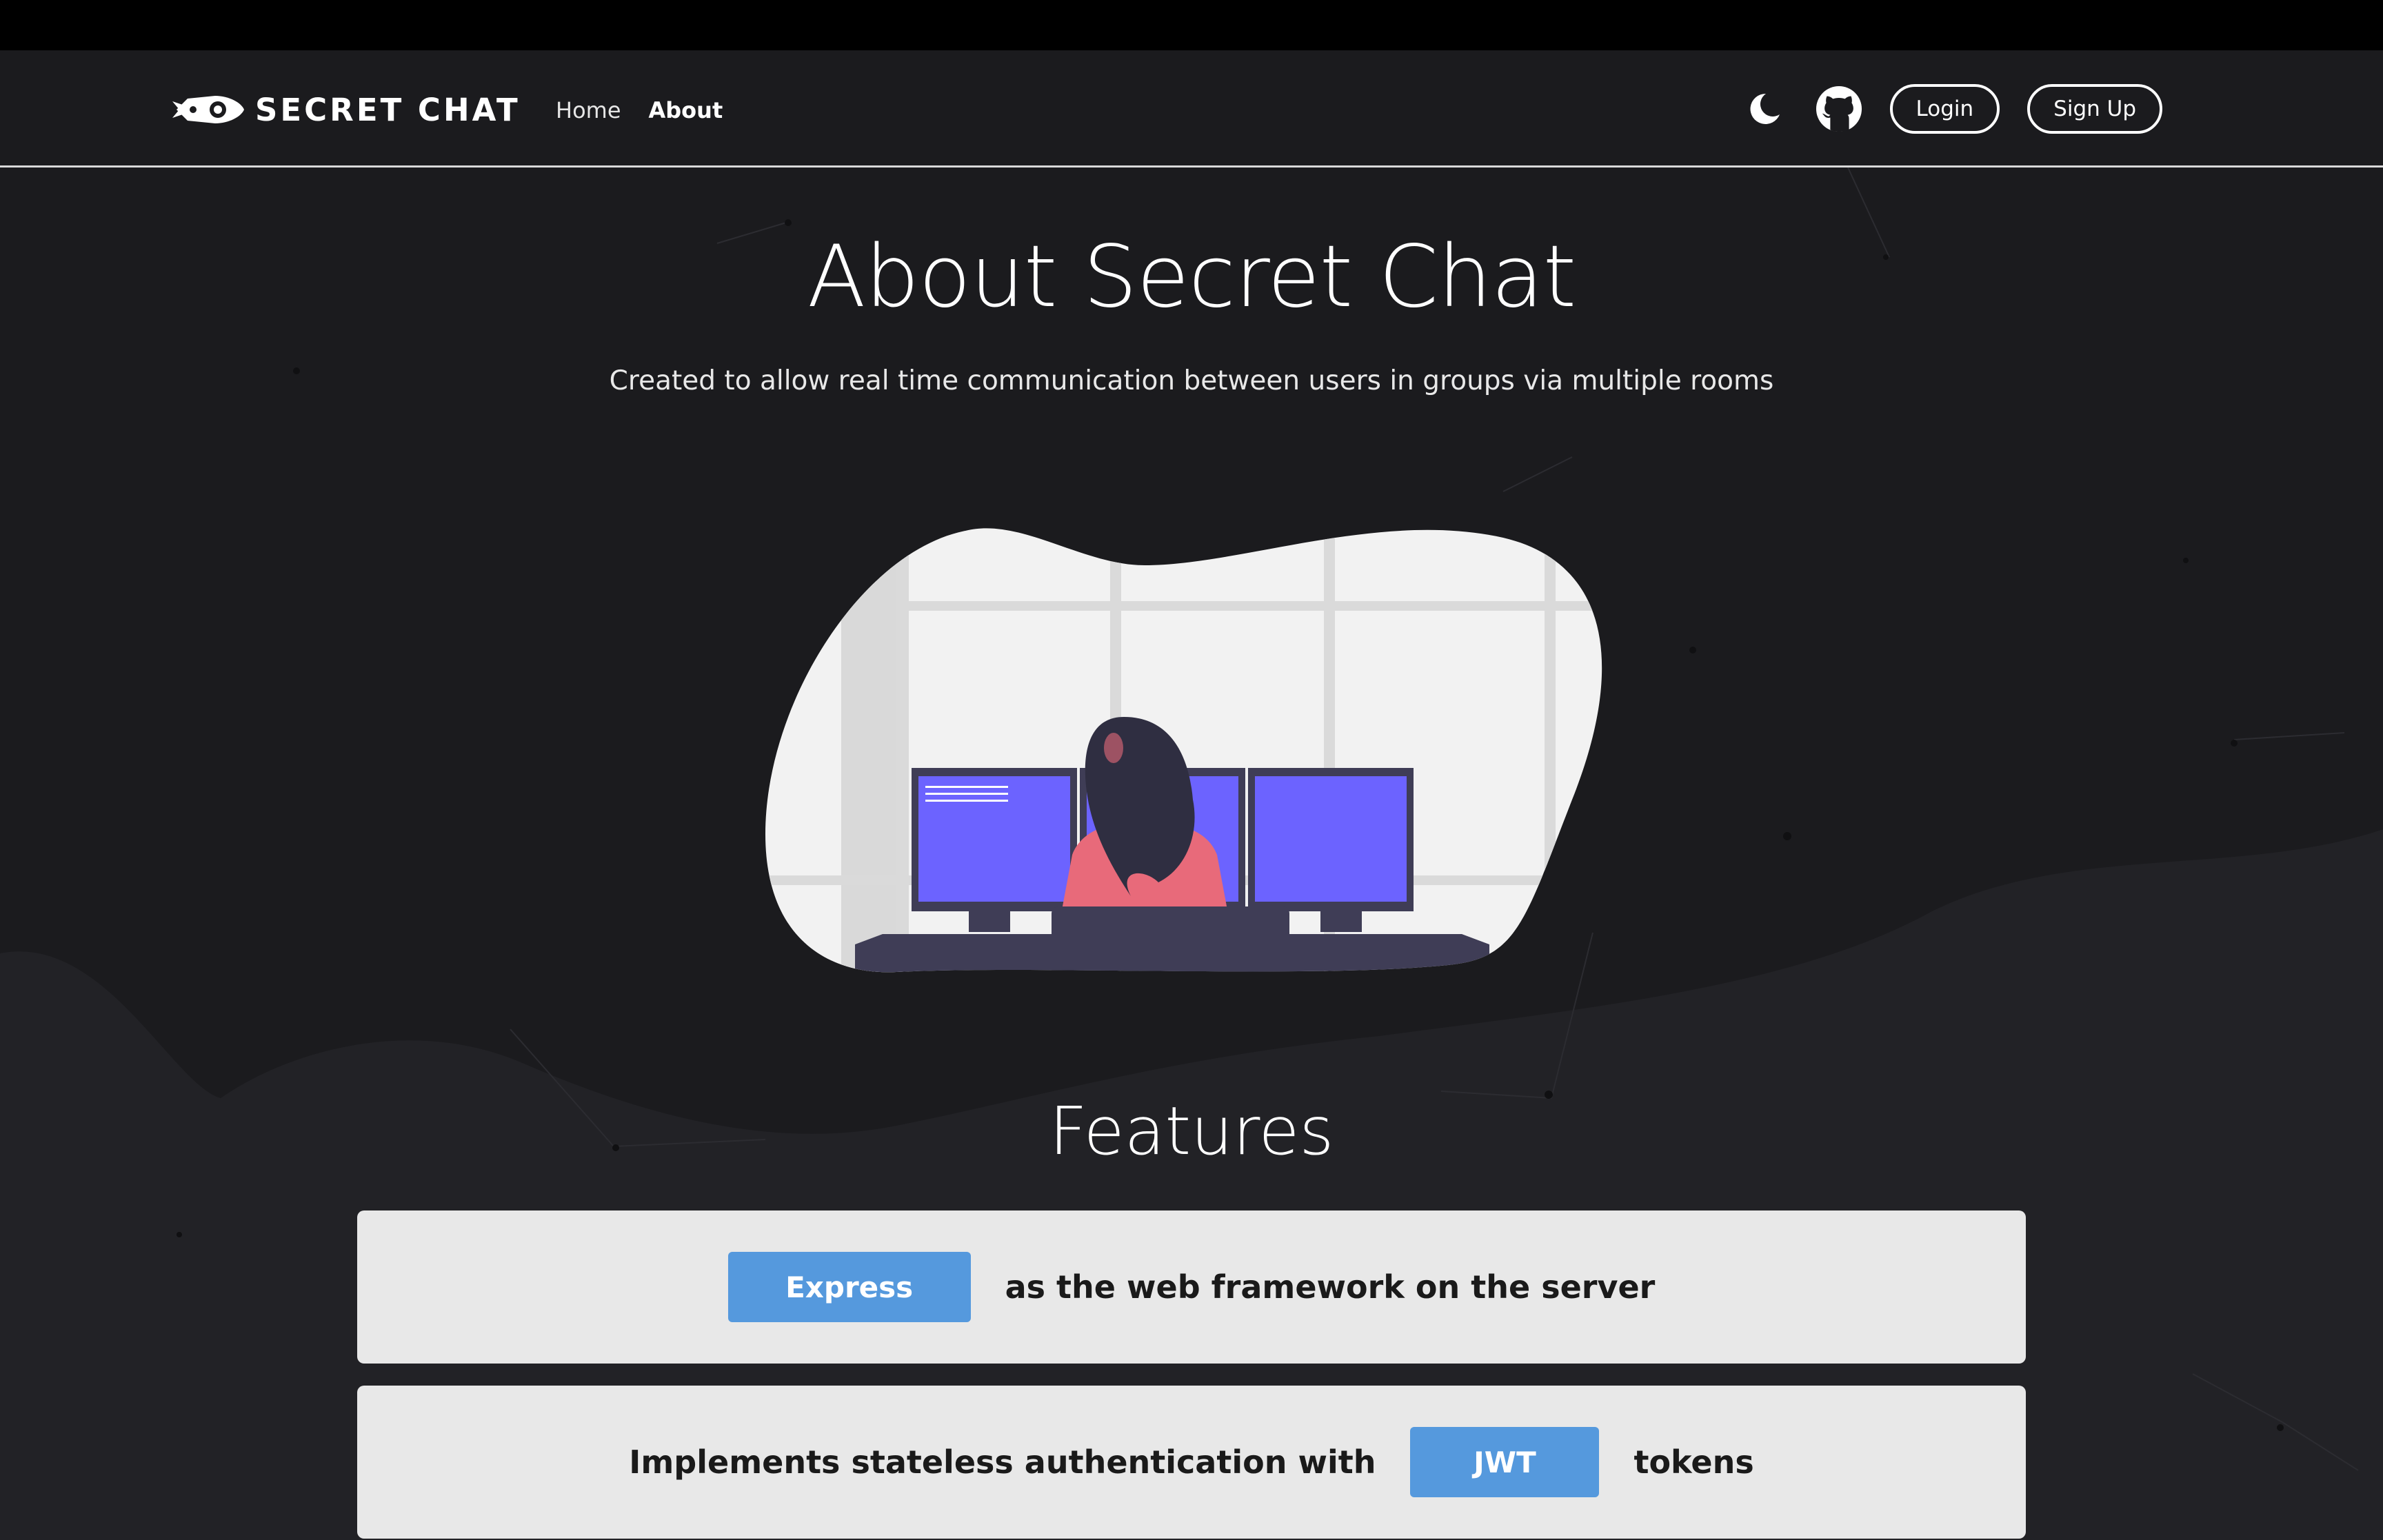 This screenshot has height=1540, width=2383. I want to click on feature-tag-express: Express, so click(849, 1287).